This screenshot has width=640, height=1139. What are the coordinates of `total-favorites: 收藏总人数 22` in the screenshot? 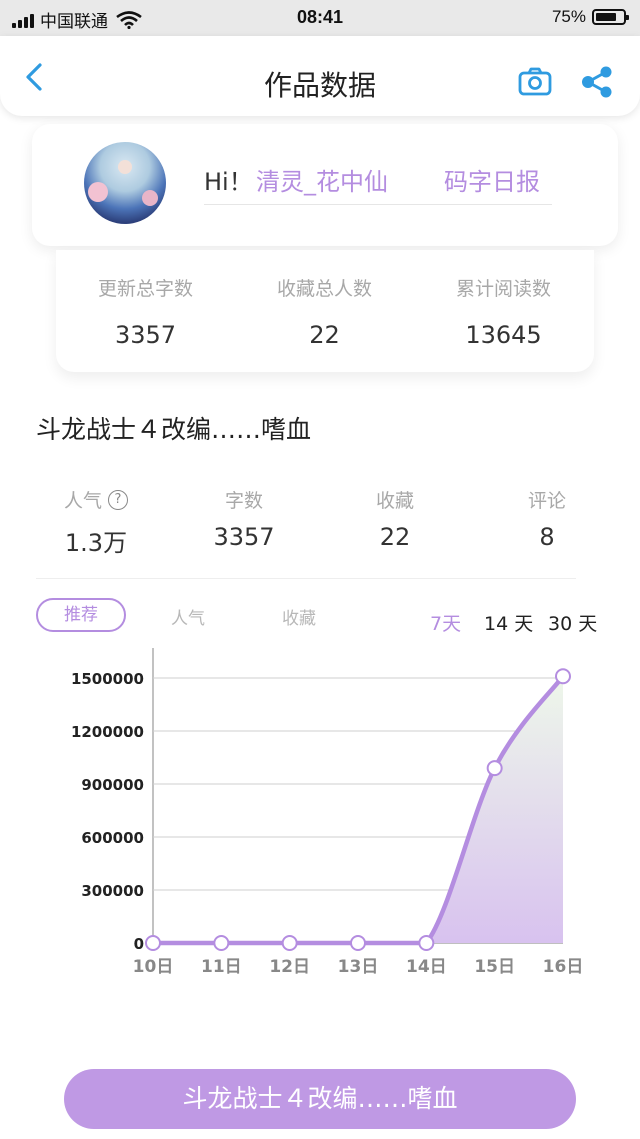 It's located at (324, 311).